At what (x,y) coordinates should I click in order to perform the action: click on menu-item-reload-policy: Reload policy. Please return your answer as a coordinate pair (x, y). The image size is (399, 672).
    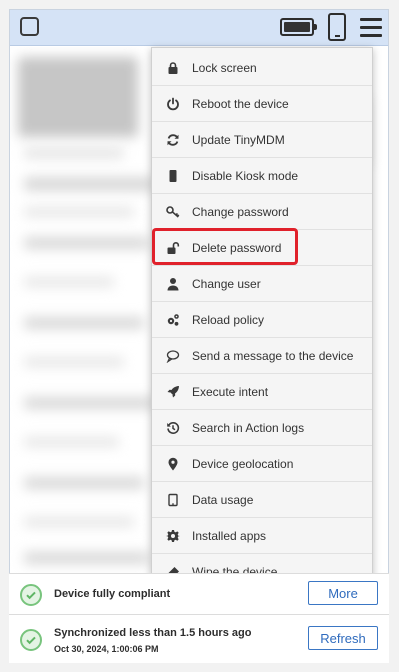
    Looking at the image, I should click on (262, 320).